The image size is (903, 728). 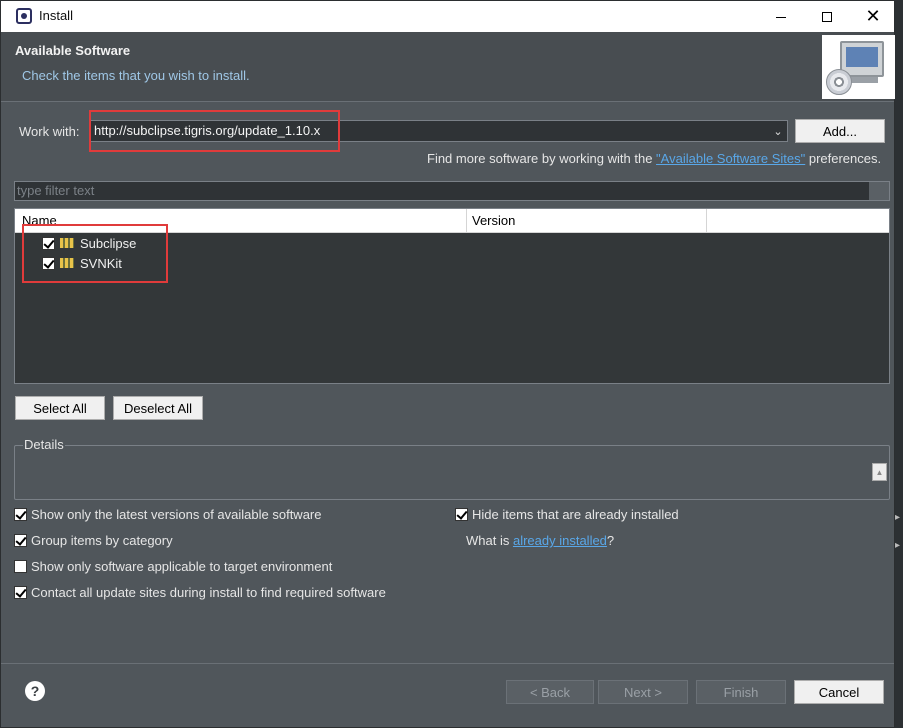 What do you see at coordinates (493, 220) in the screenshot?
I see `column-version: Version` at bounding box center [493, 220].